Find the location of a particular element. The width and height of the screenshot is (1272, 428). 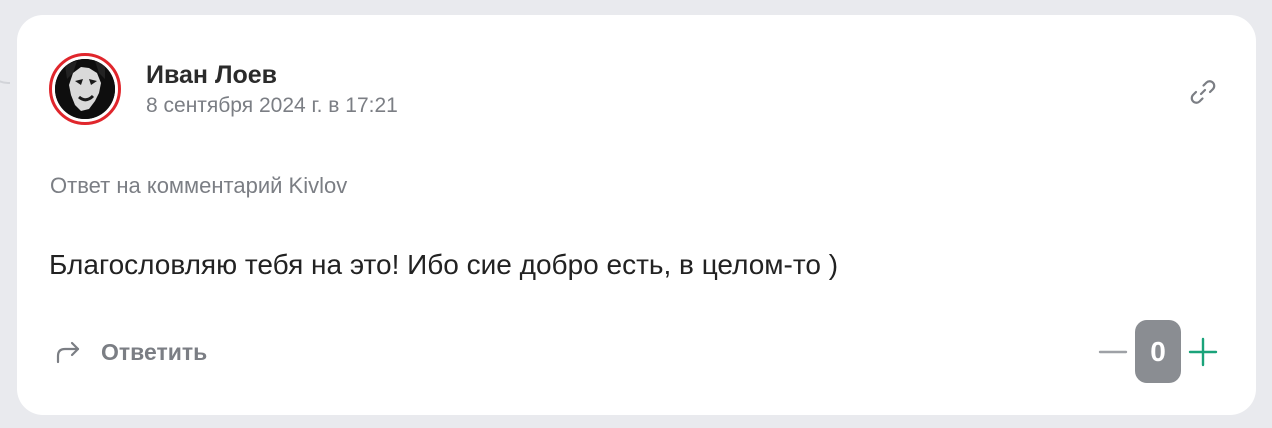

comment-timestamp: 8 сентября 2024 г. в 17:21 is located at coordinates (272, 105).